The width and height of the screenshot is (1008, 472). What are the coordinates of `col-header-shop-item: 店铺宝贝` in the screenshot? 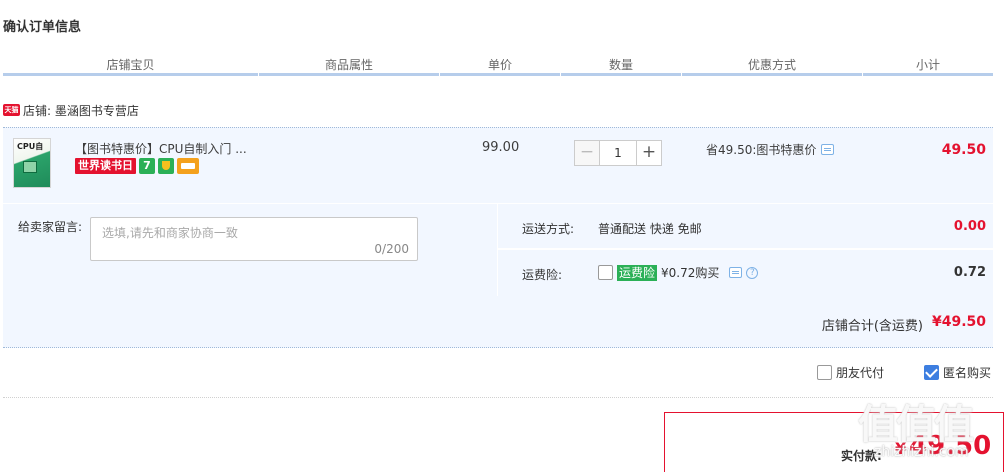 It's located at (130, 65).